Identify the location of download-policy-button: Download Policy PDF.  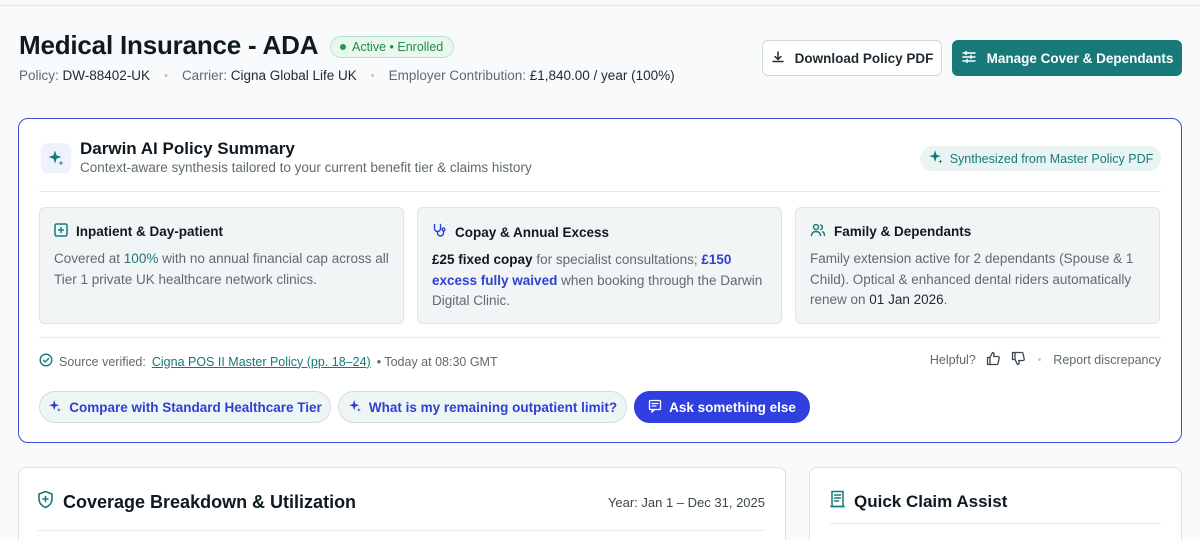
(852, 58).